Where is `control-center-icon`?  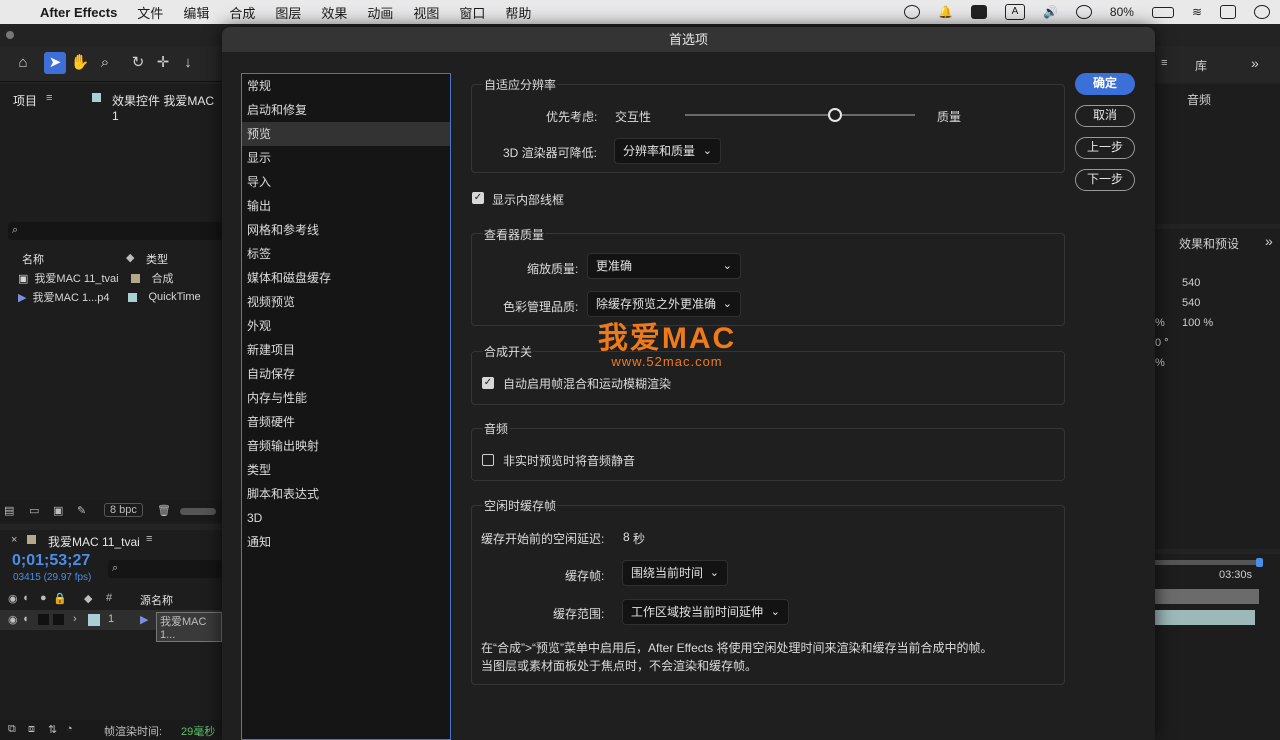 control-center-icon is located at coordinates (1228, 12).